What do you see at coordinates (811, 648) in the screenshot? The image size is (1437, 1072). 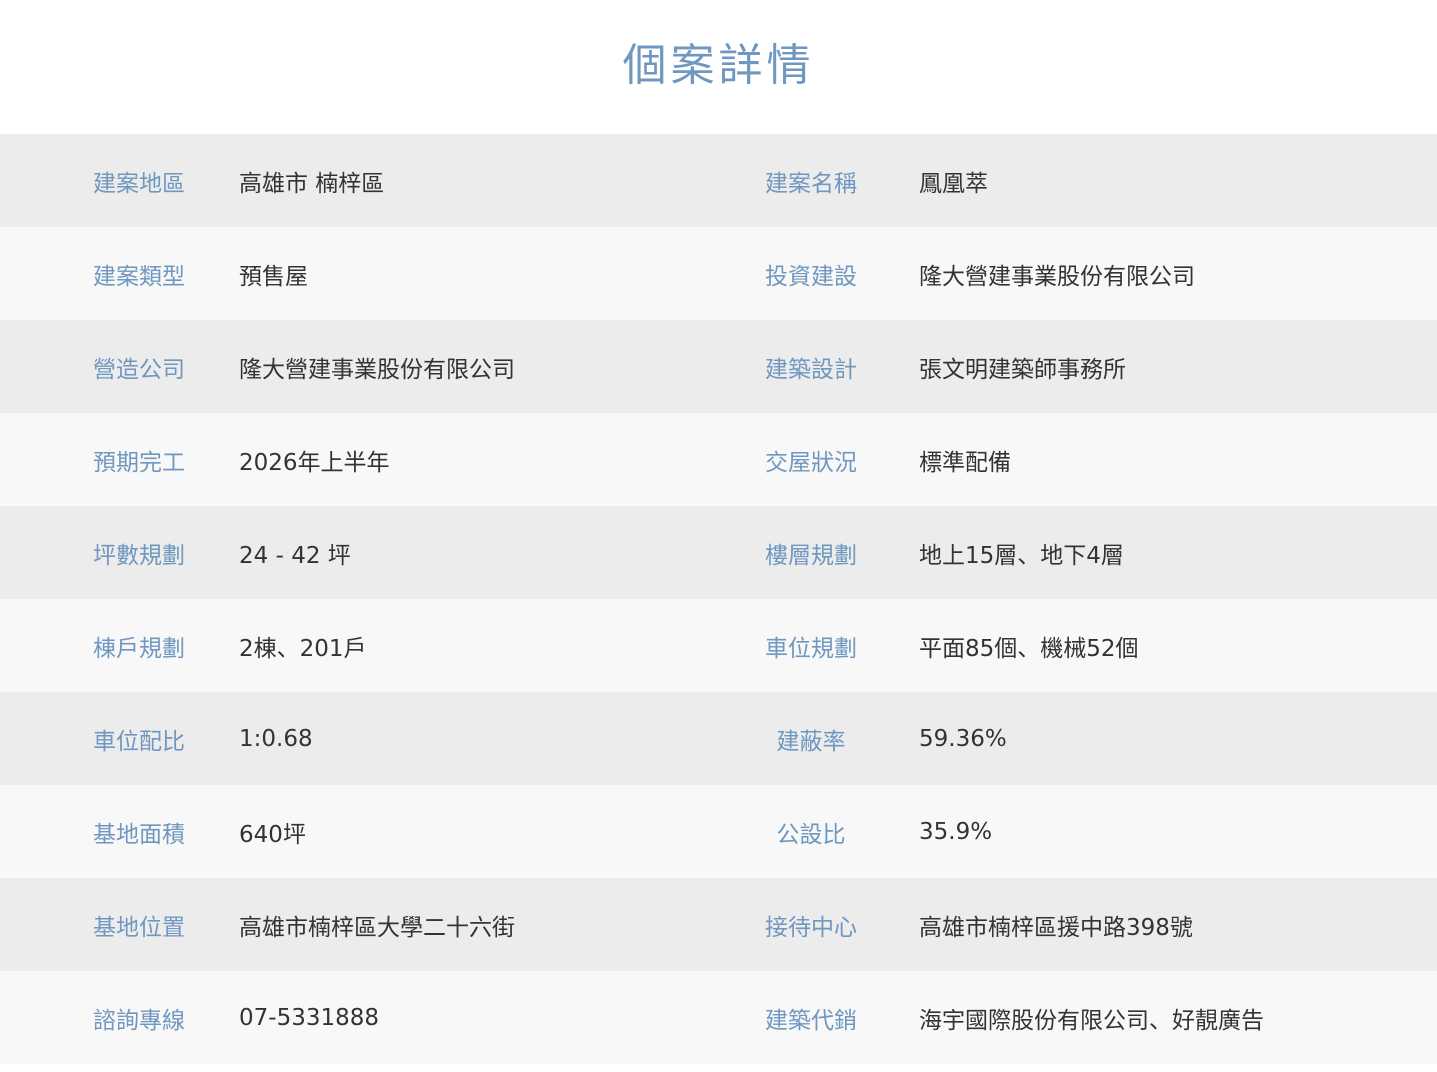 I see `field-label: 車位規劃` at bounding box center [811, 648].